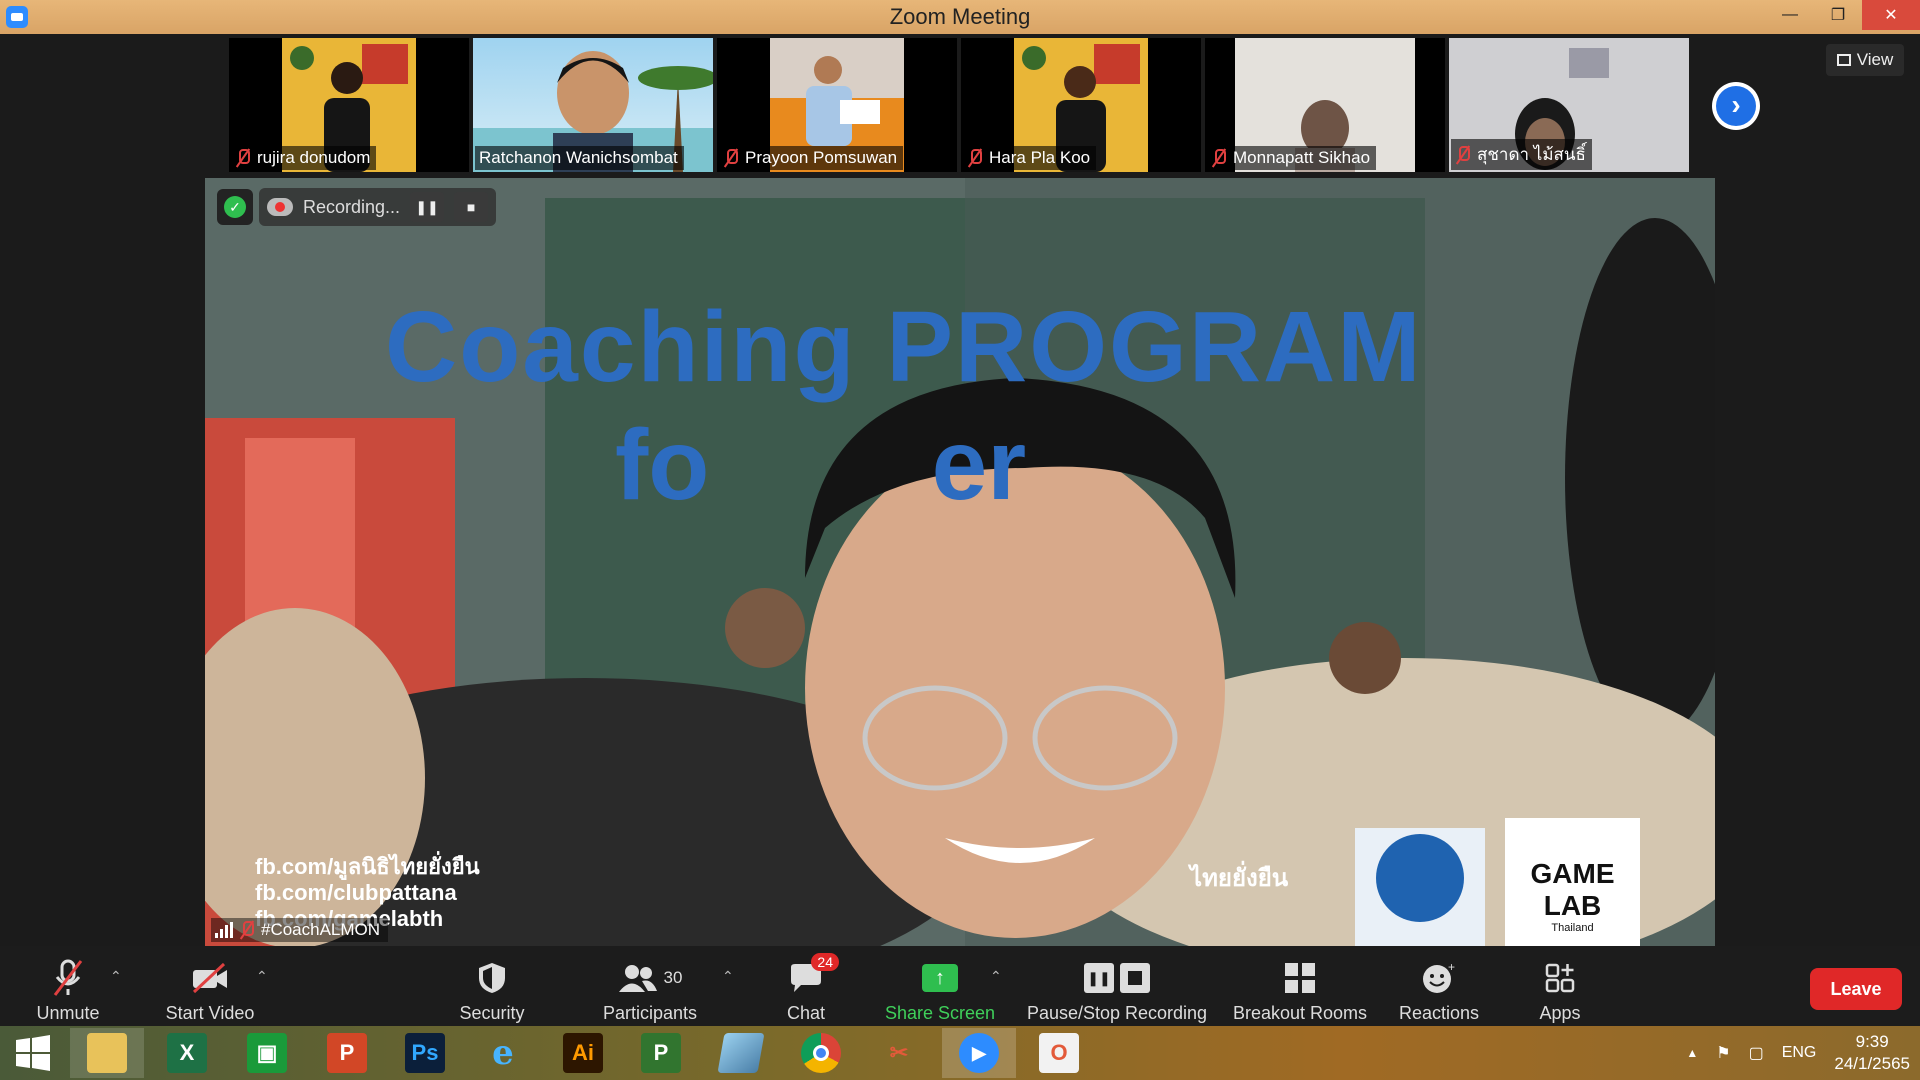  What do you see at coordinates (68, 977) in the screenshot?
I see `microphone-muted-icon` at bounding box center [68, 977].